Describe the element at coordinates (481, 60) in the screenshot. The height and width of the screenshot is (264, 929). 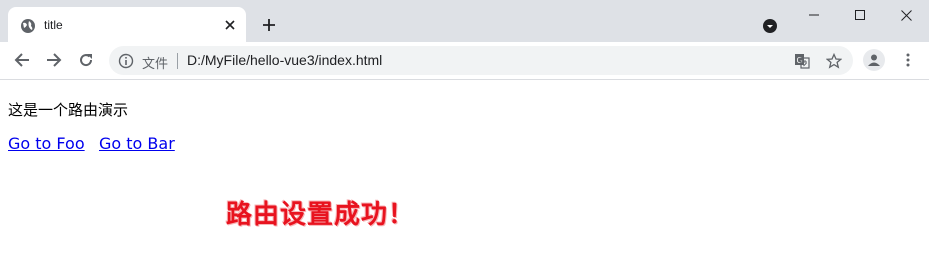
I see `address-bar: 文件 D:/MyFile/hello-vue3/index.html G` at that location.